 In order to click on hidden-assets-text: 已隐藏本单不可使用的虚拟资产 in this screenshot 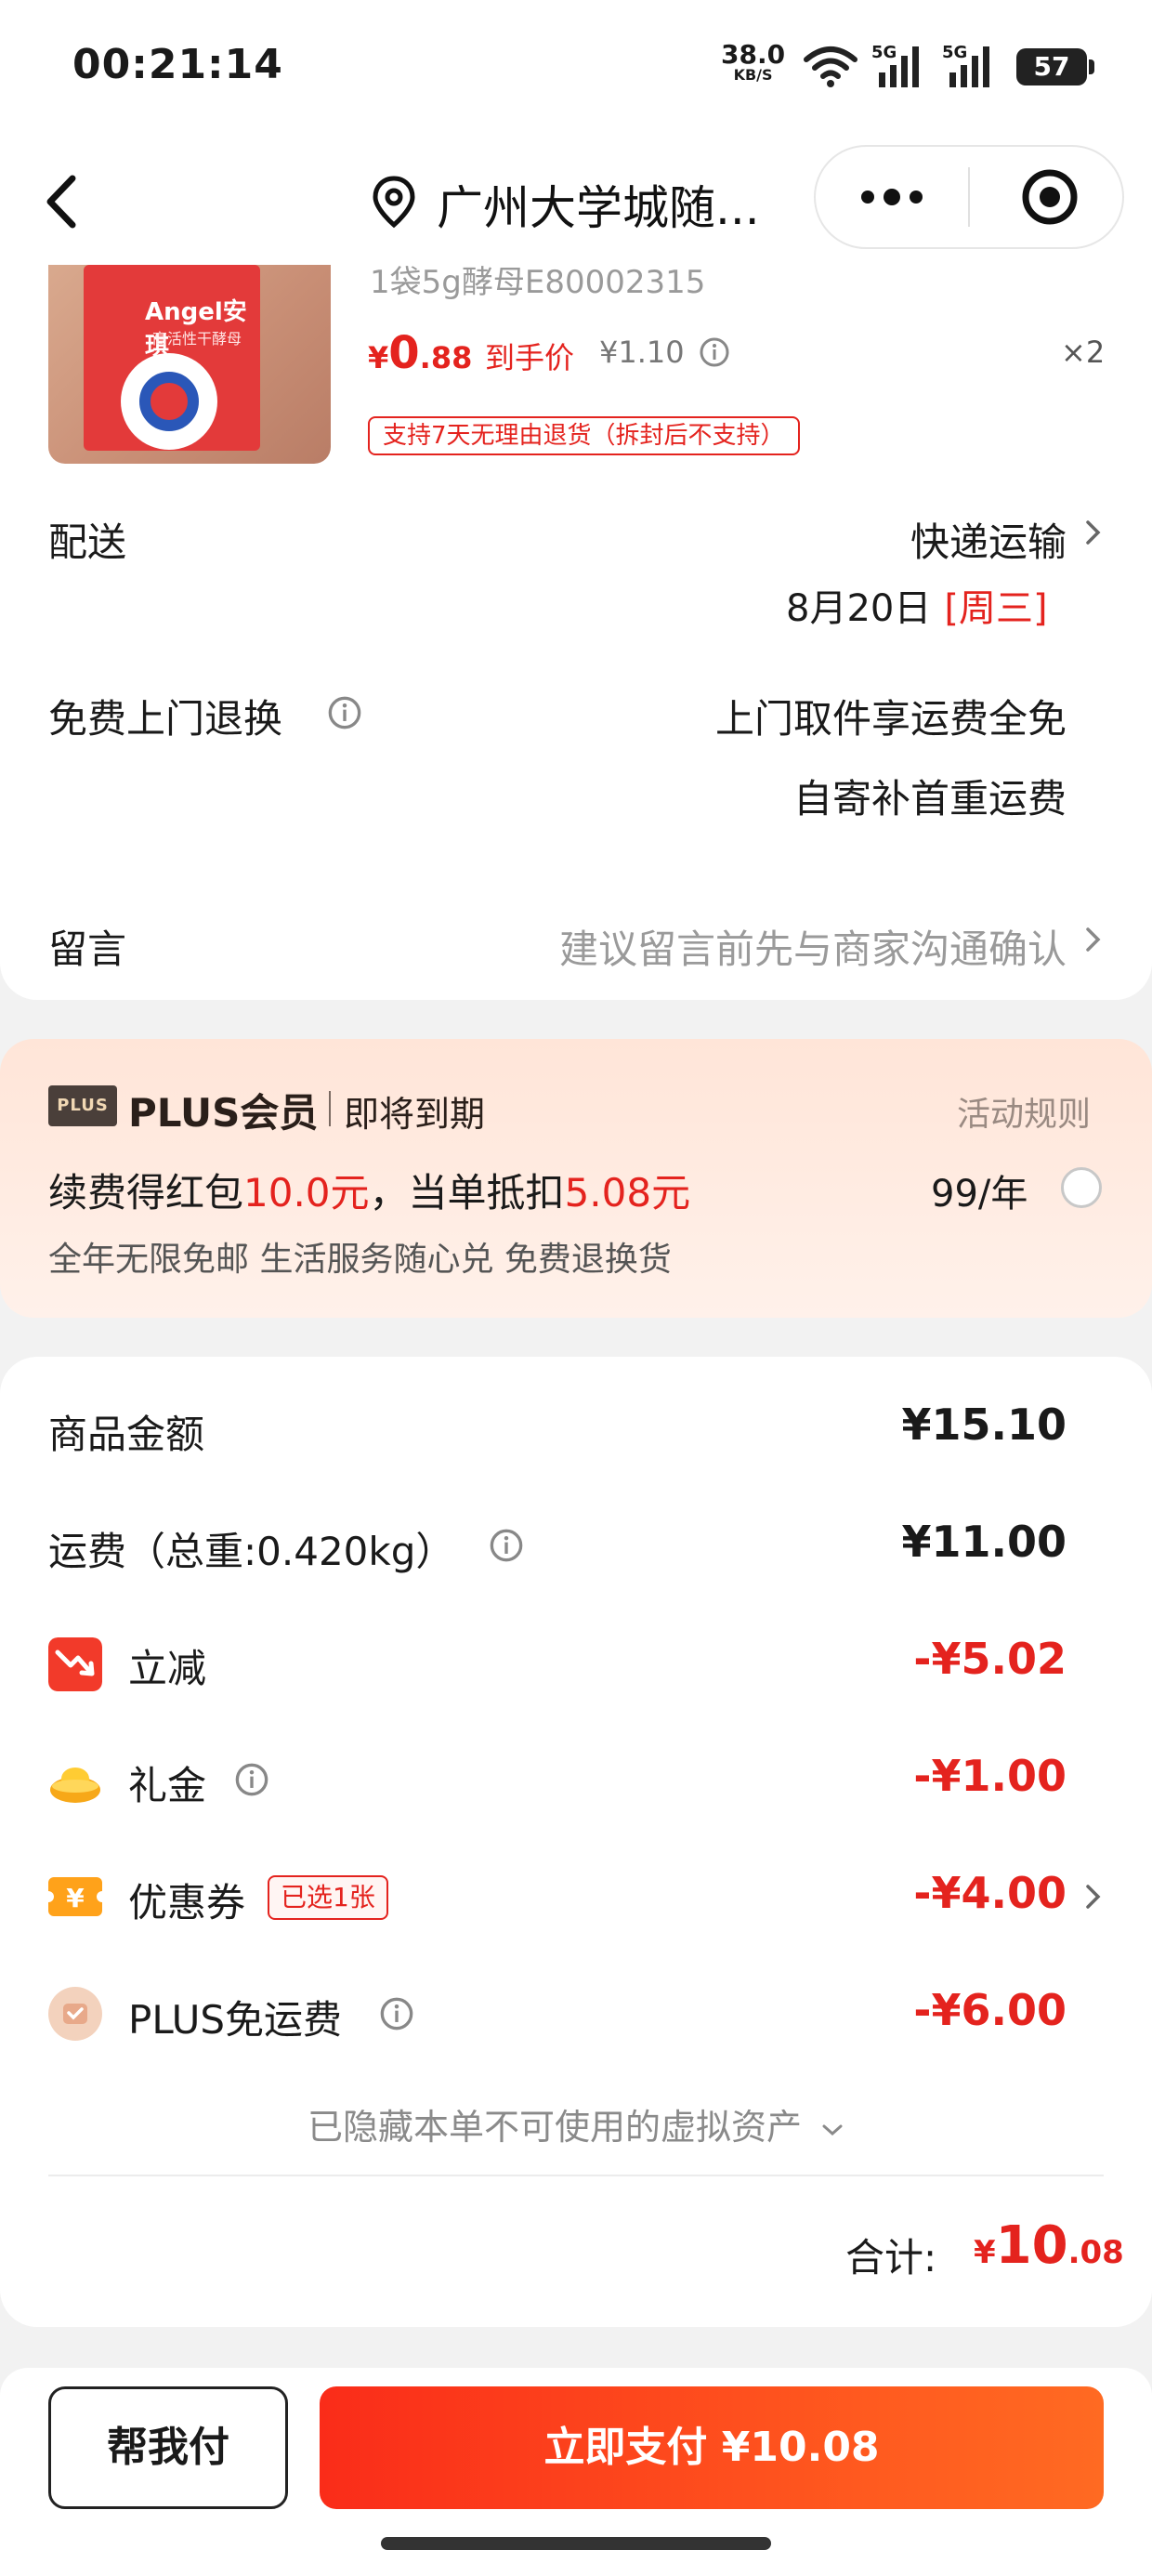, I will do `click(554, 2127)`.